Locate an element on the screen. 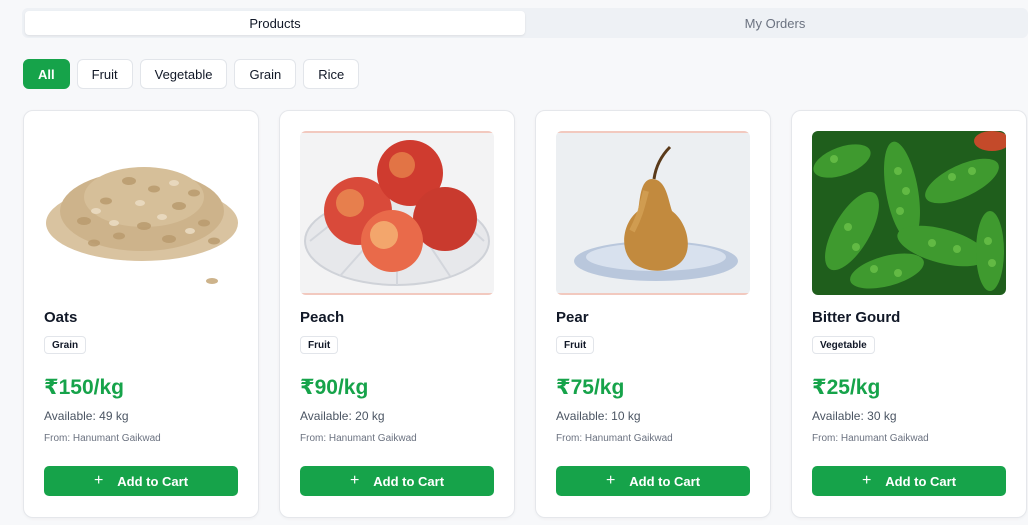 The image size is (1028, 525). product-name: Bitter Gourd is located at coordinates (856, 317).